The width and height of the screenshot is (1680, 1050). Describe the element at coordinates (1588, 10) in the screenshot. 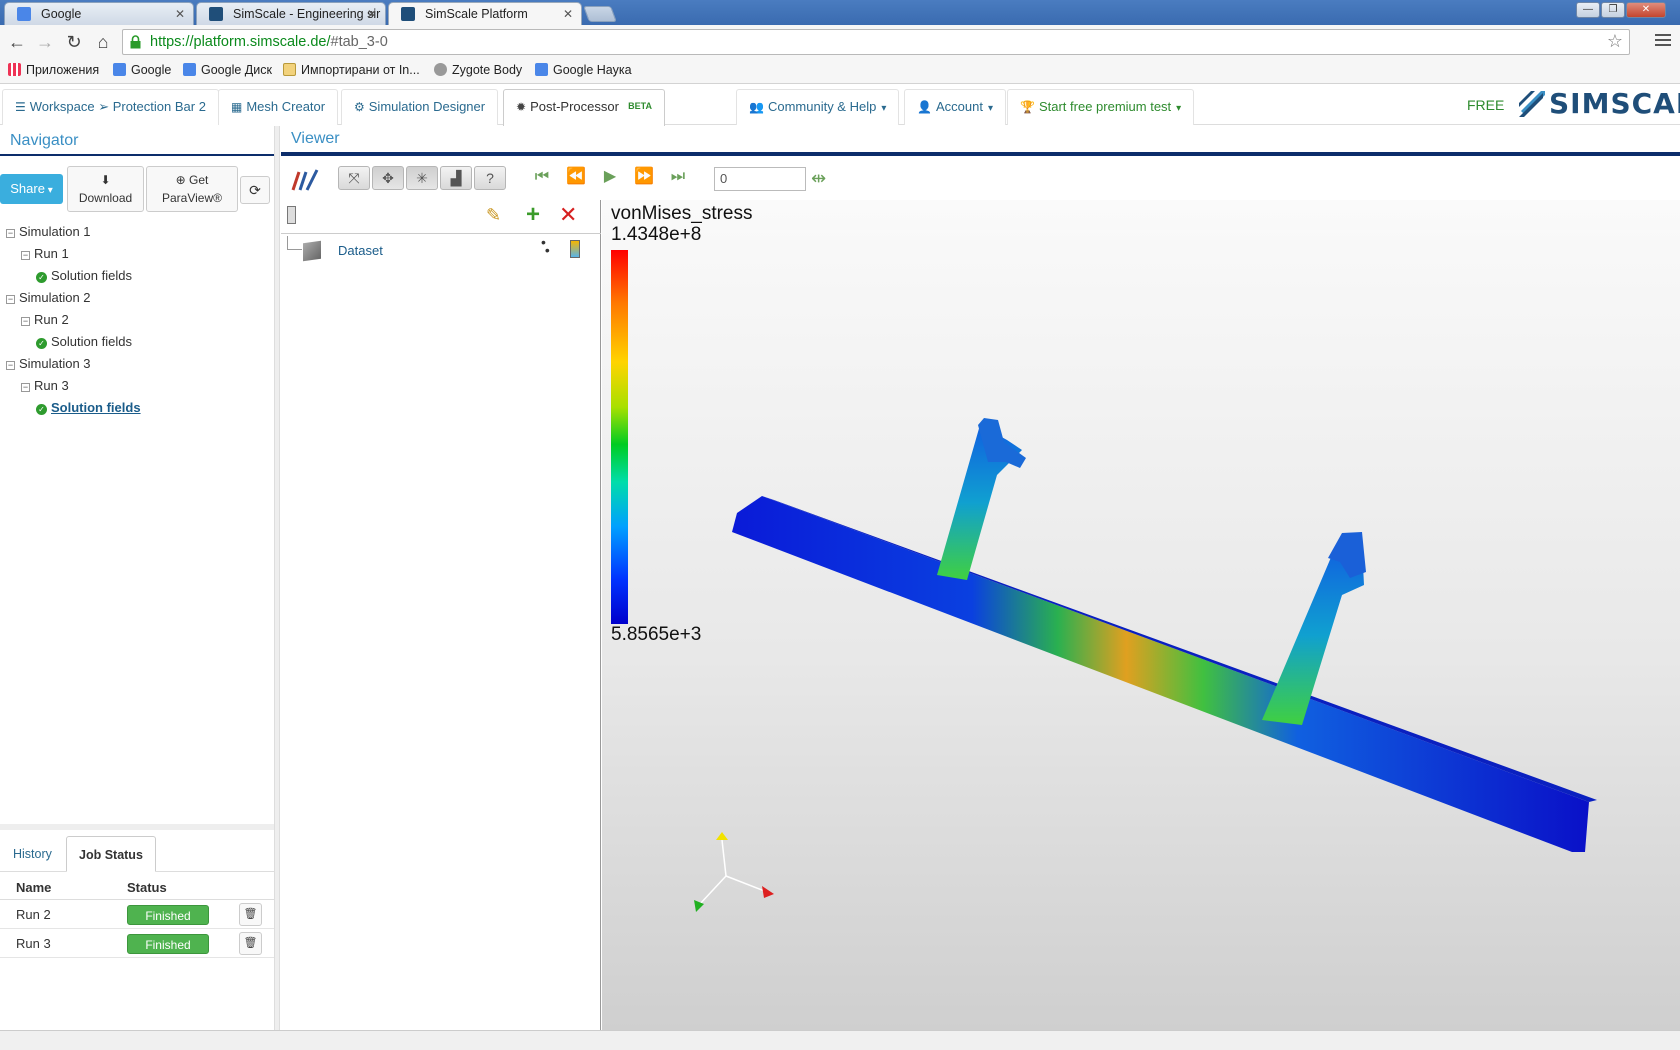

I see `minimize-icon: —` at that location.